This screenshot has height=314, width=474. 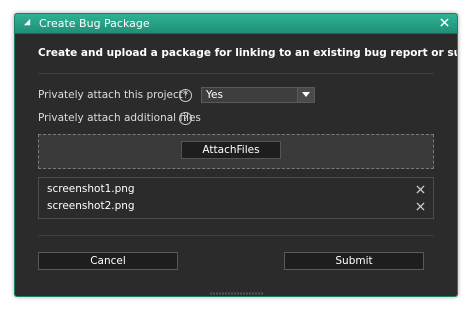 What do you see at coordinates (108, 261) in the screenshot?
I see `cancel-button: Cancel` at bounding box center [108, 261].